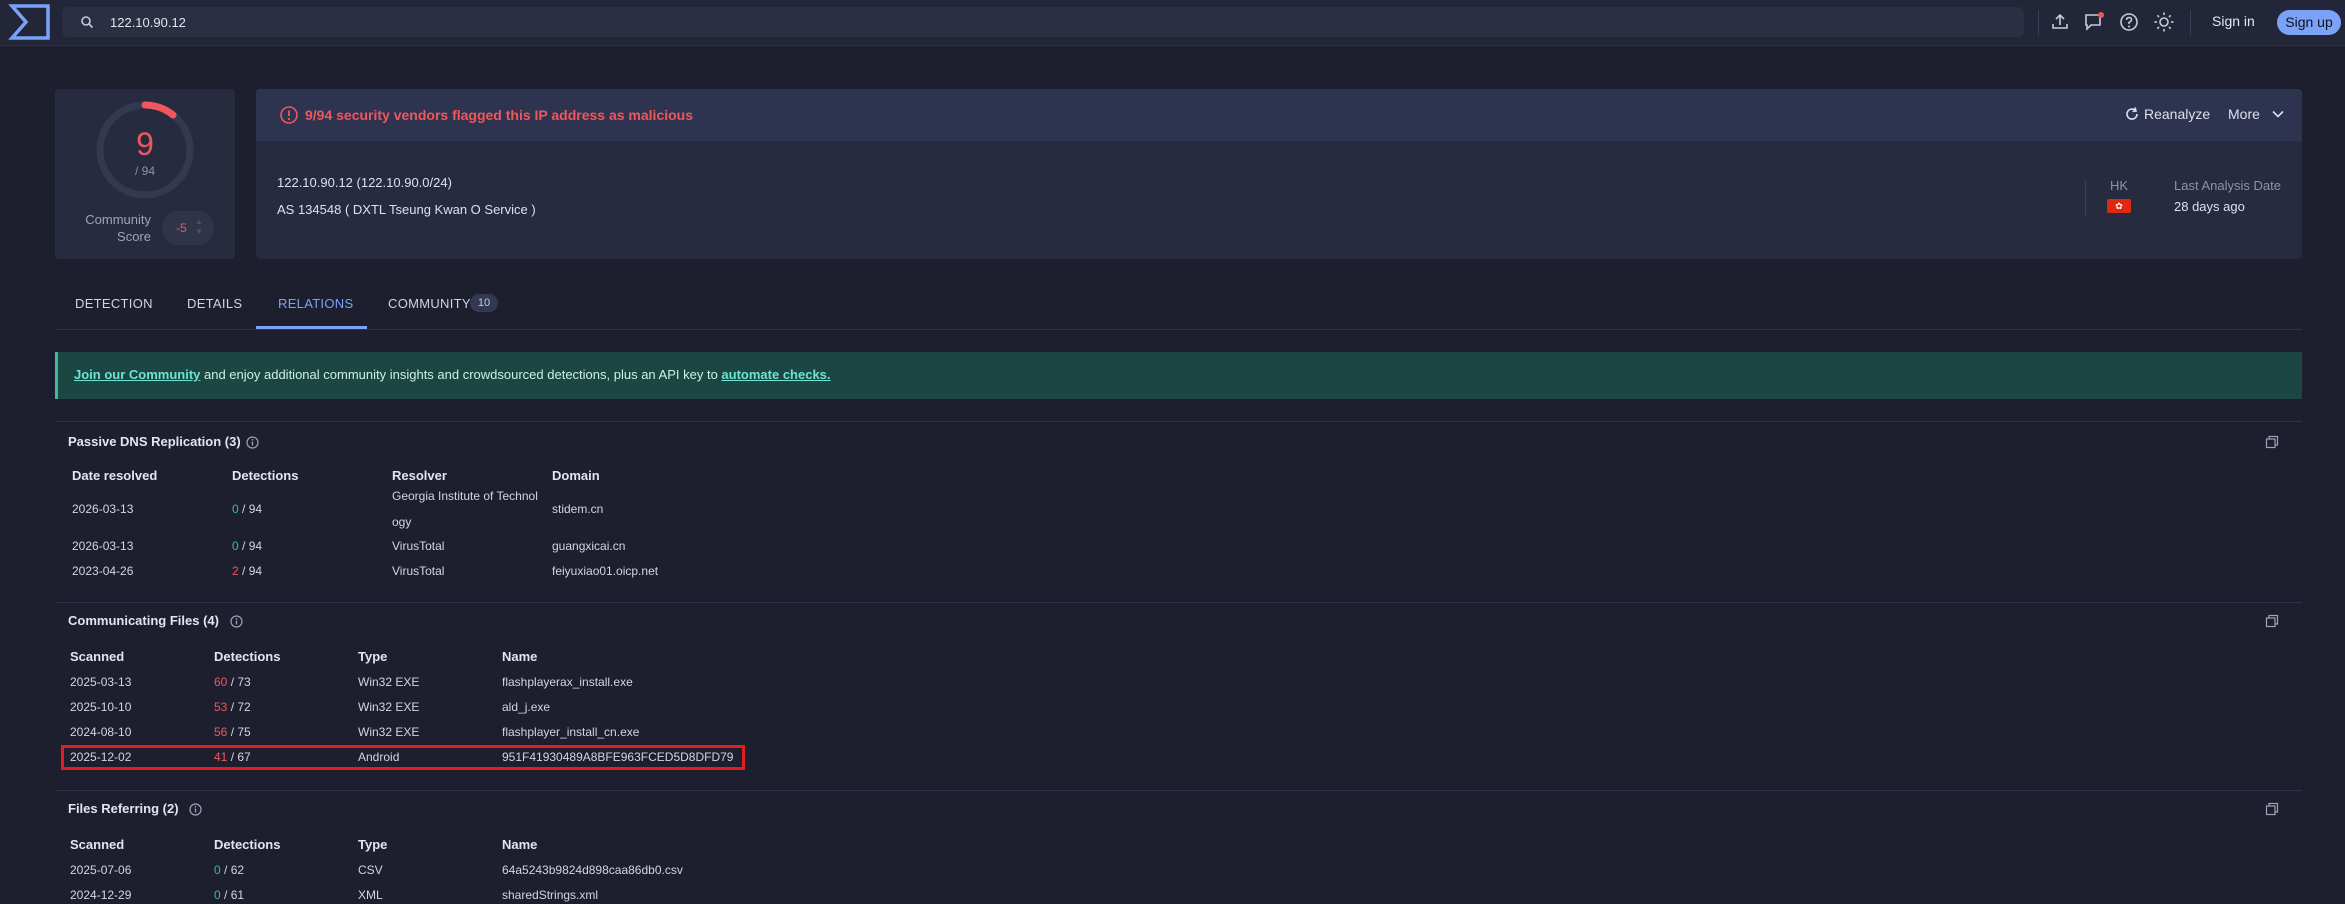  Describe the element at coordinates (429, 303) in the screenshot. I see `tab-community: COMMUNITY` at that location.